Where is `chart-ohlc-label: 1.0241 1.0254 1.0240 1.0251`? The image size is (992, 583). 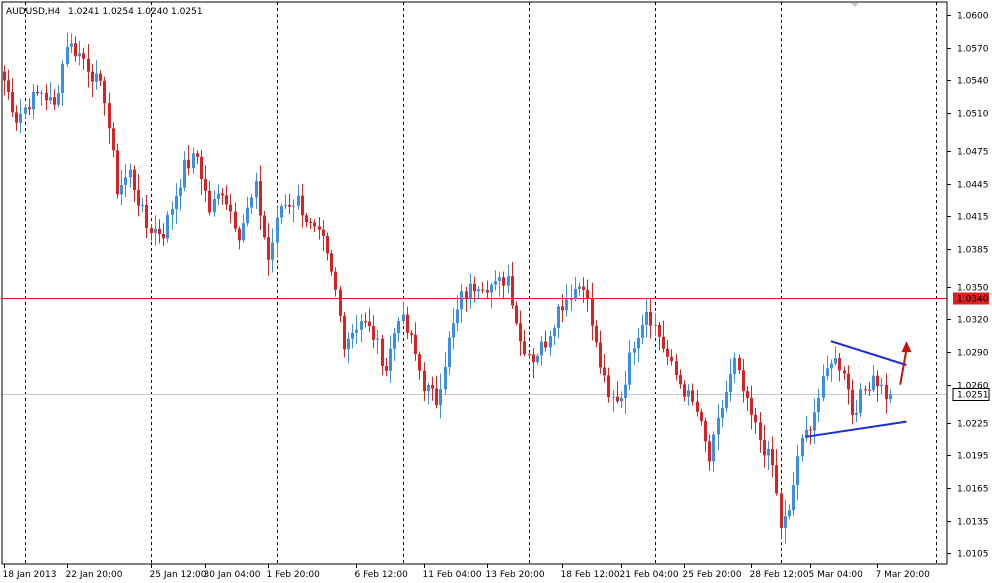
chart-ohlc-label: 1.0241 1.0254 1.0240 1.0251 is located at coordinates (135, 12).